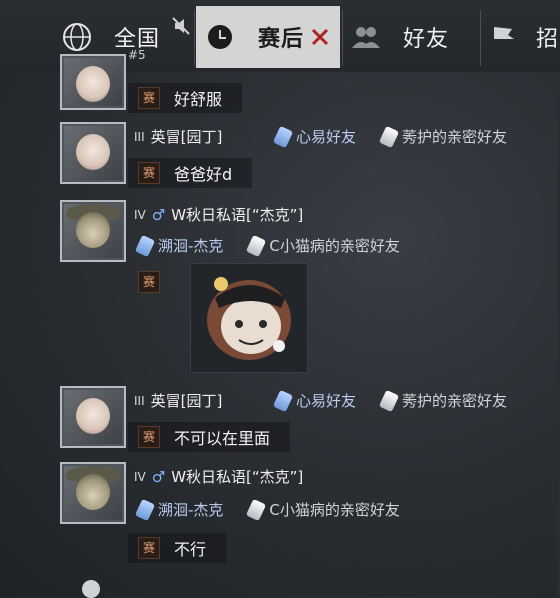  I want to click on mute-icon, so click(181, 26).